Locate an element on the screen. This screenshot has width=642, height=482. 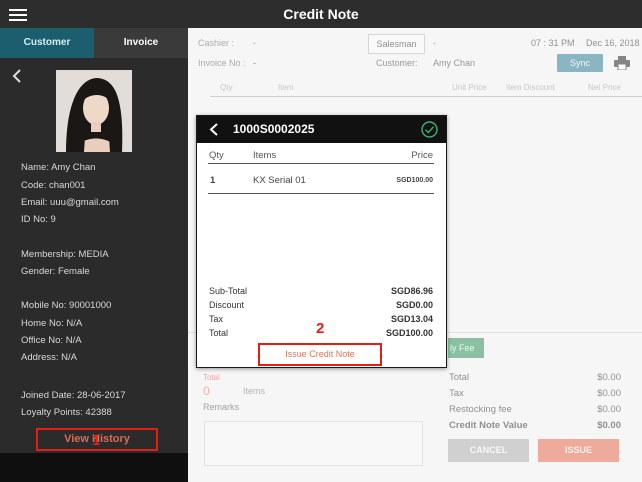
page-title: Credit Note is located at coordinates (321, 14).